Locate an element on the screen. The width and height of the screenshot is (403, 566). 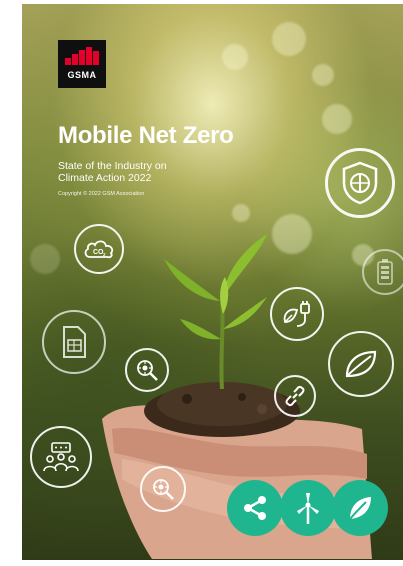
gsma-logo: GSMA is located at coordinates (82, 64).